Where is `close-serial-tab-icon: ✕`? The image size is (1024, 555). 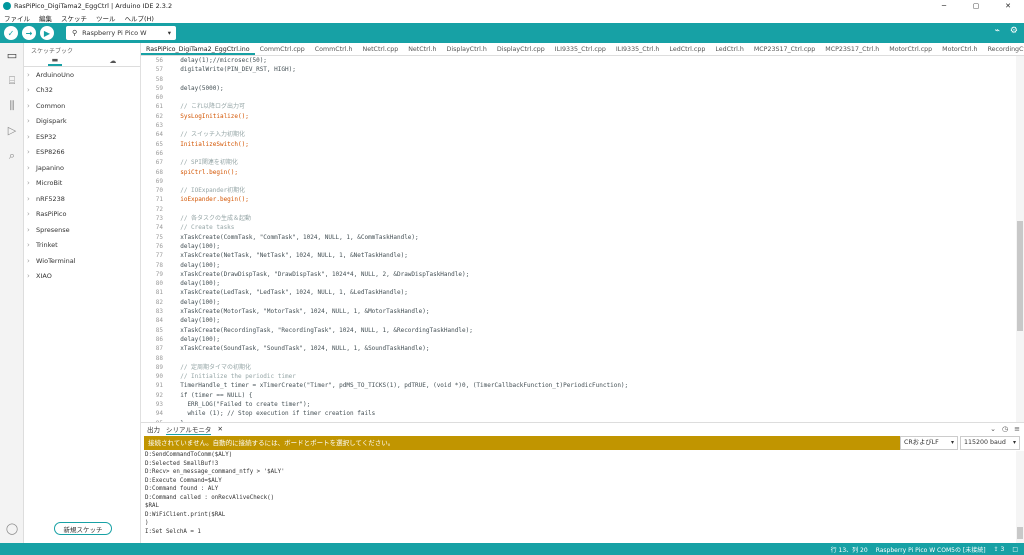 close-serial-tab-icon: ✕ is located at coordinates (219, 429).